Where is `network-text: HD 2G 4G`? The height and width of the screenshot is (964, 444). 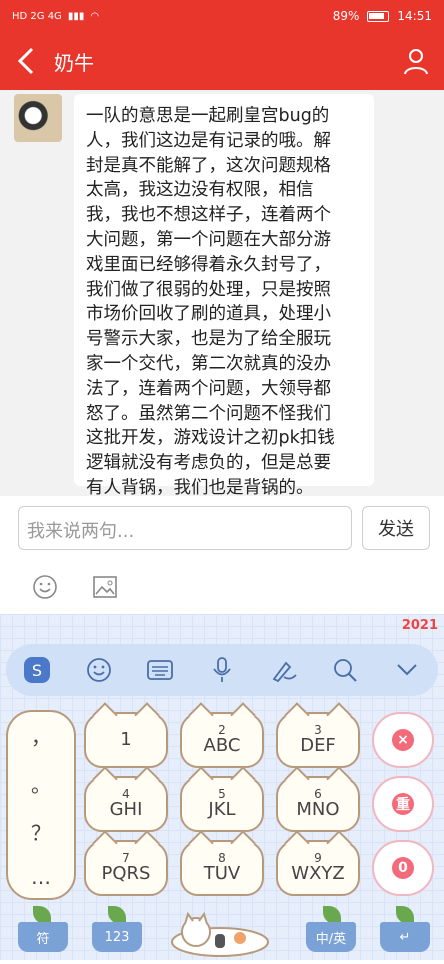
network-text: HD 2G 4G is located at coordinates (37, 16).